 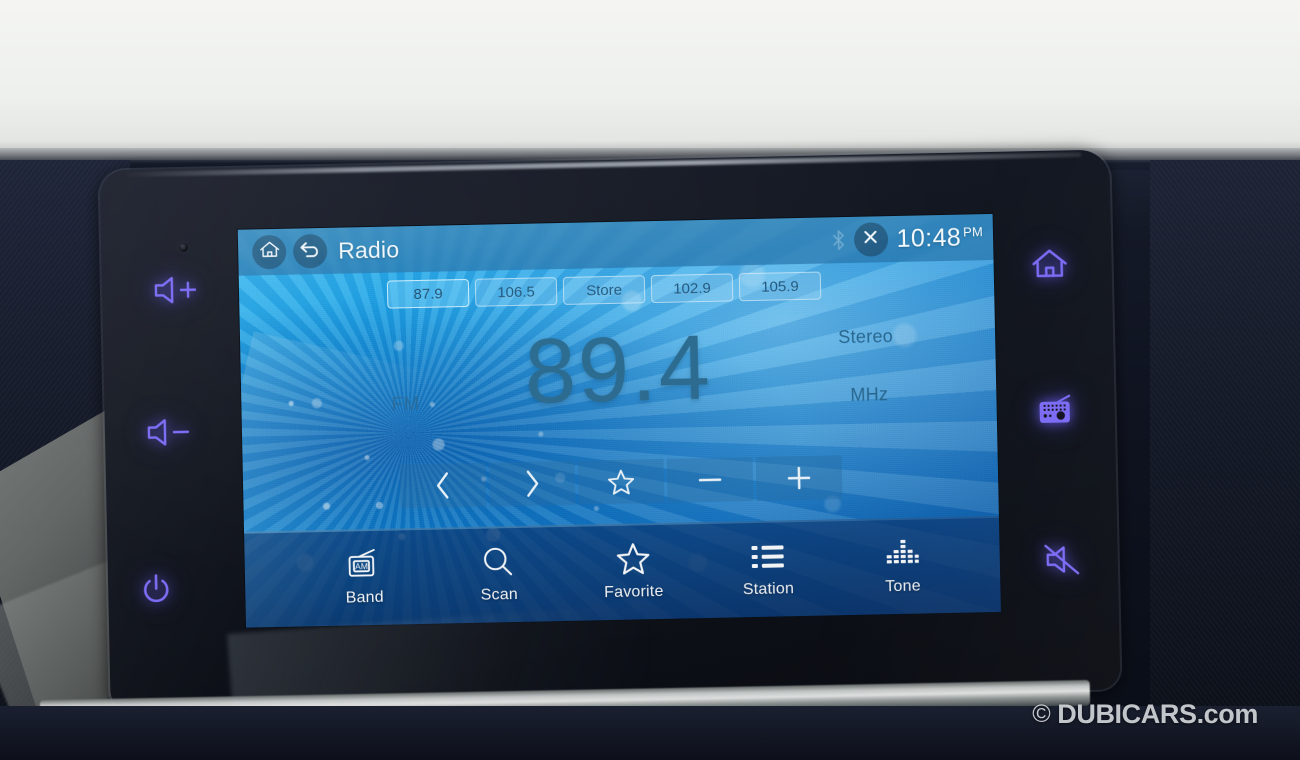 What do you see at coordinates (903, 586) in the screenshot?
I see `nav-label: Tone` at bounding box center [903, 586].